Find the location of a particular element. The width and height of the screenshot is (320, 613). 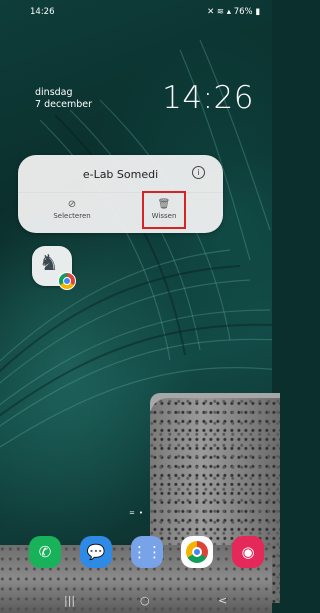

page-indicator: =• is located at coordinates (138, 513).